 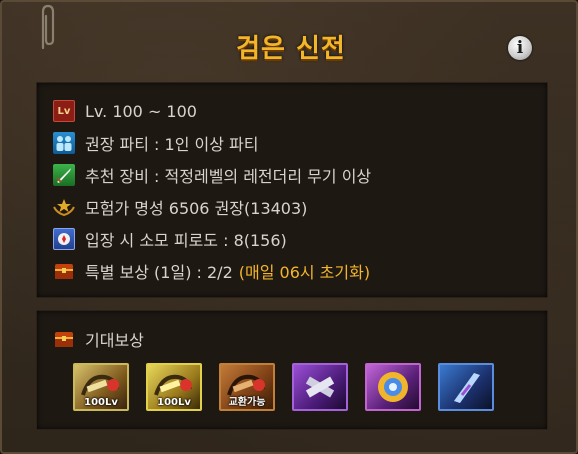 What do you see at coordinates (64, 111) in the screenshot?
I see `level-icon: Lv` at bounding box center [64, 111].